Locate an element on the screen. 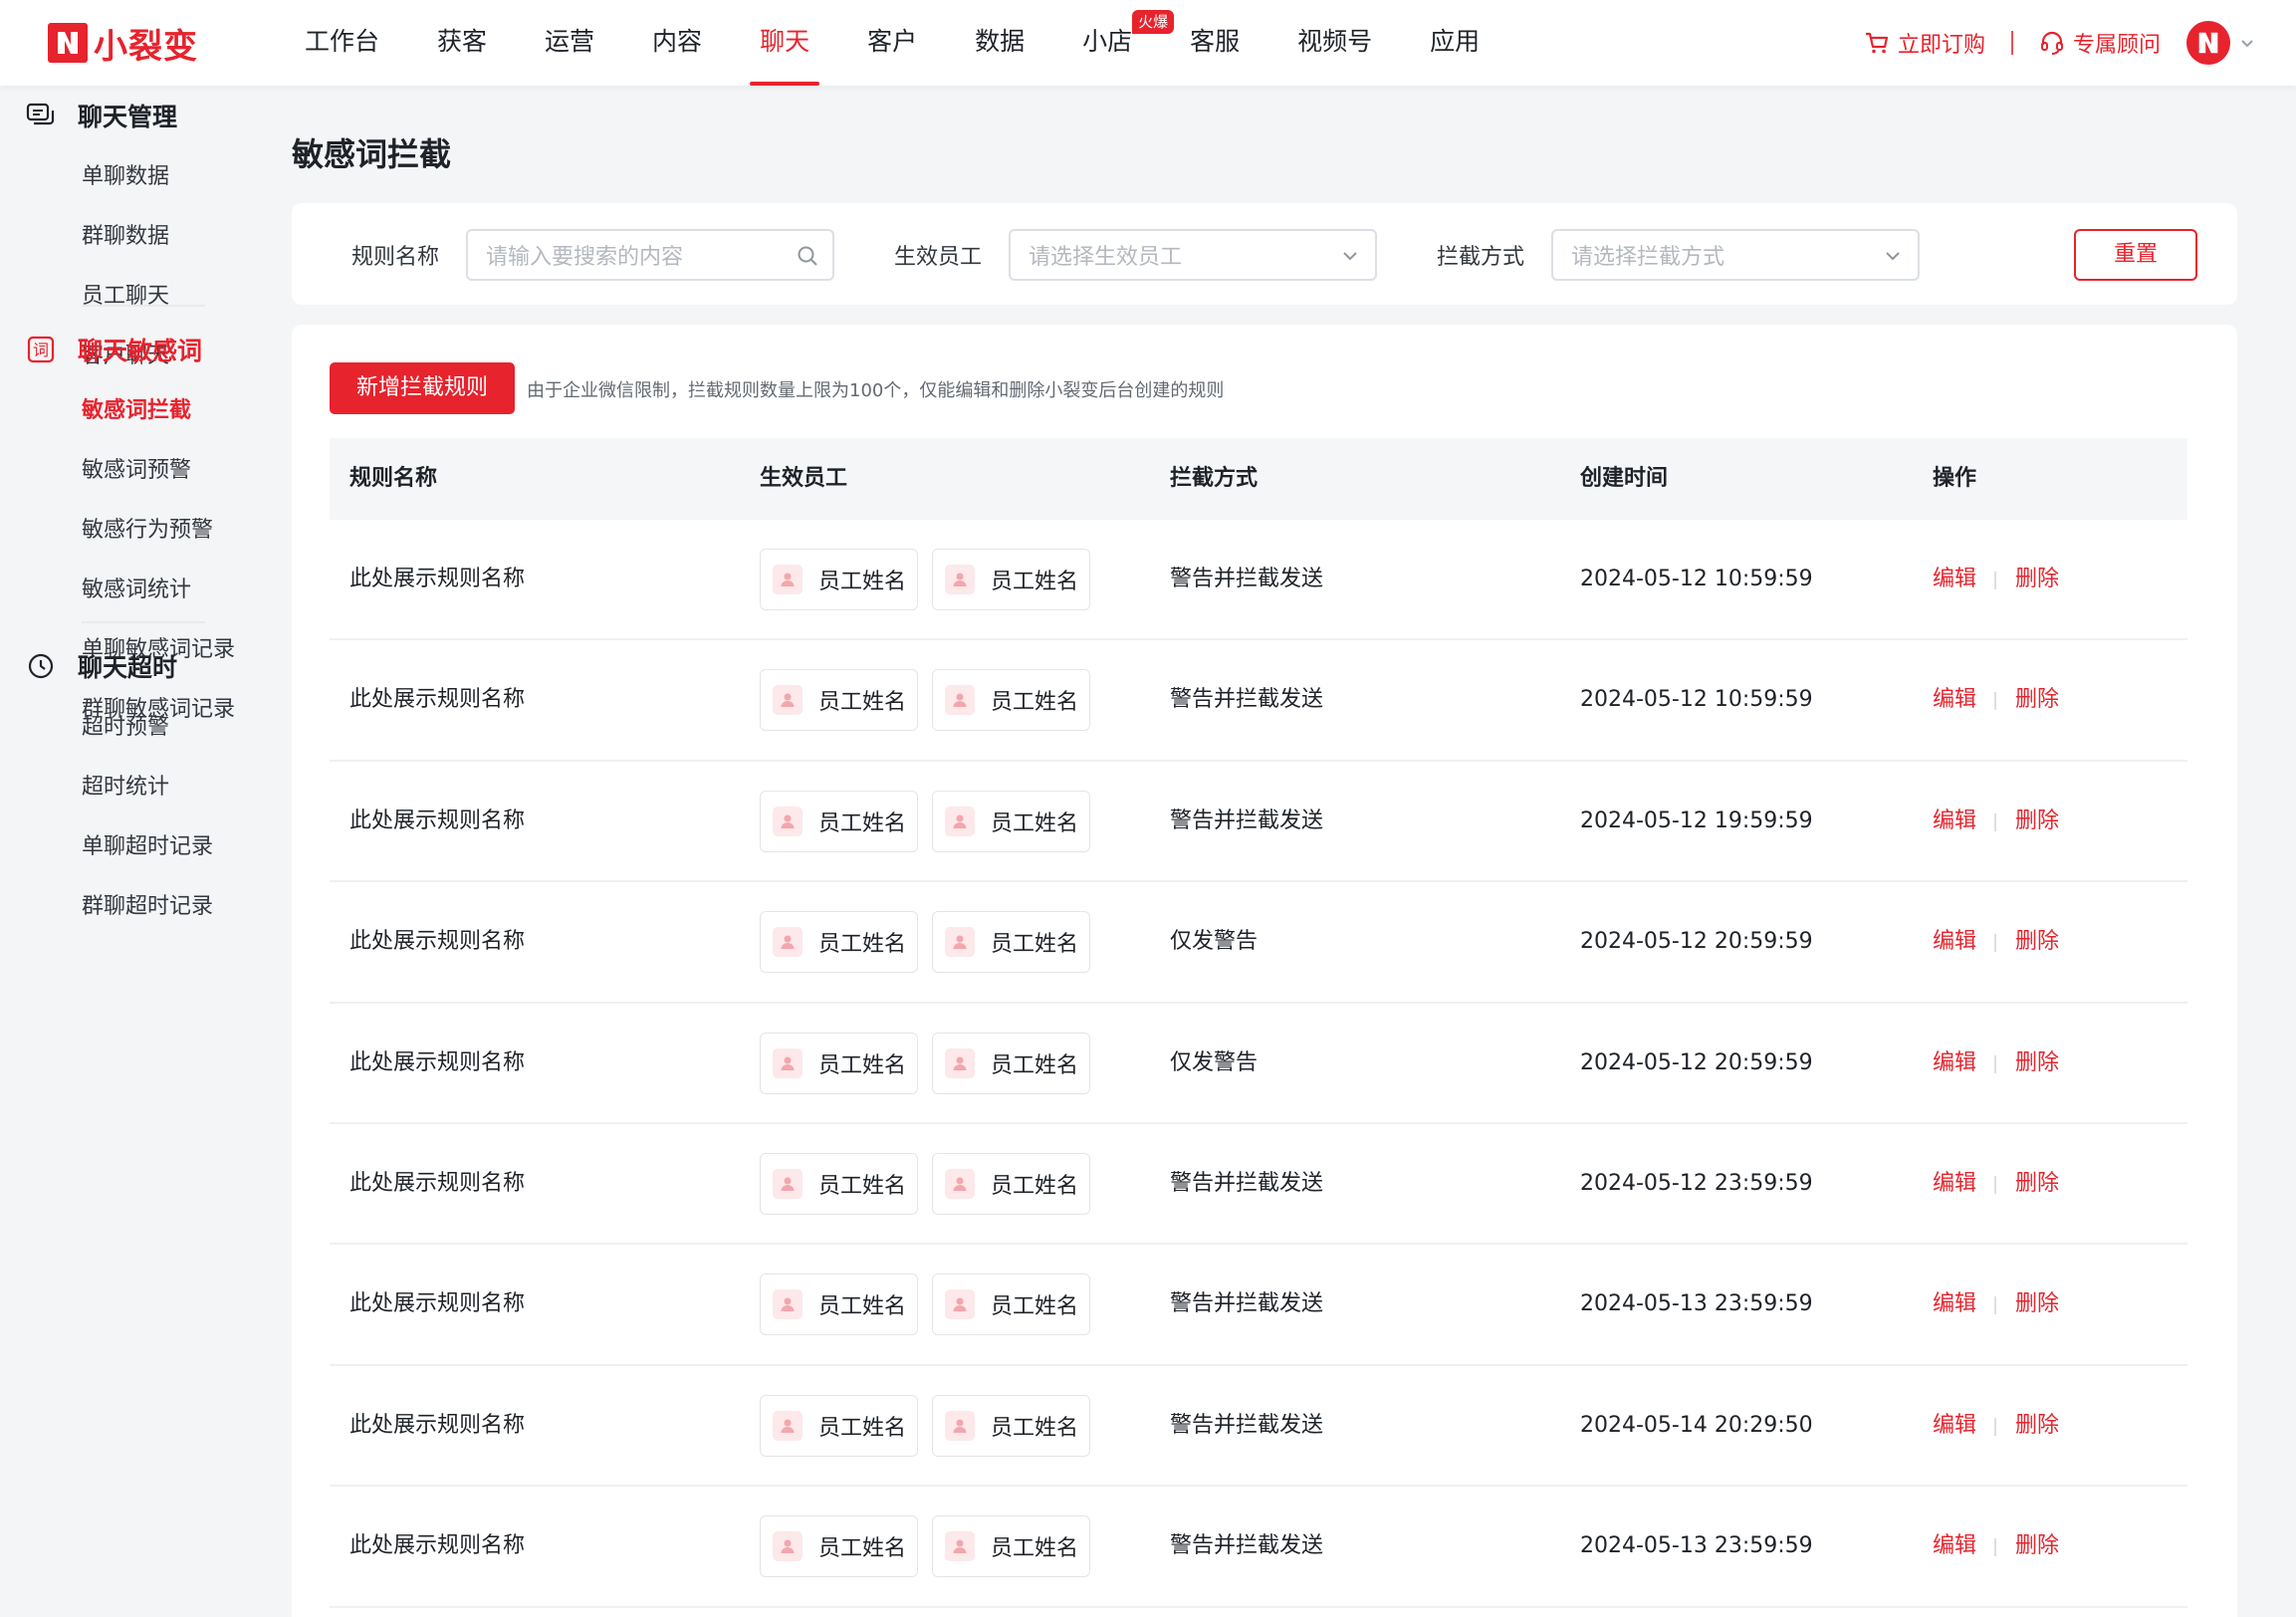  mode-select: 请选择拦截方式 is located at coordinates (1735, 255).